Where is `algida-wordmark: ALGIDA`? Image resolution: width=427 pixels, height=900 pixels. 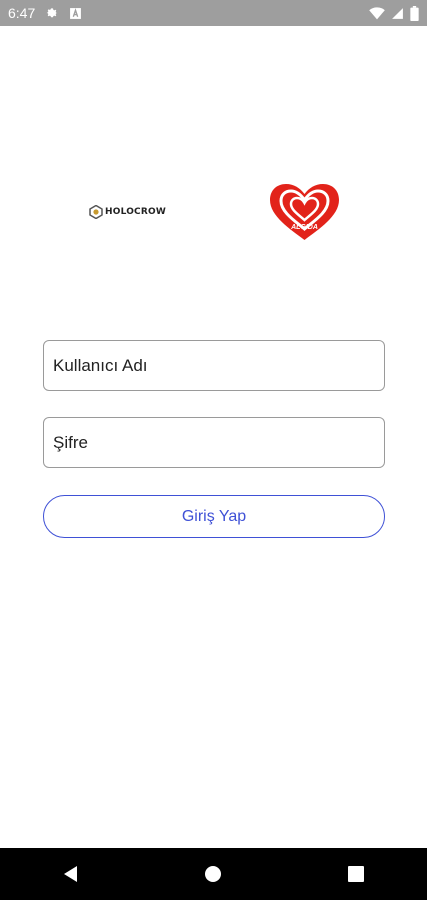 algida-wordmark: ALGIDA is located at coordinates (304, 227).